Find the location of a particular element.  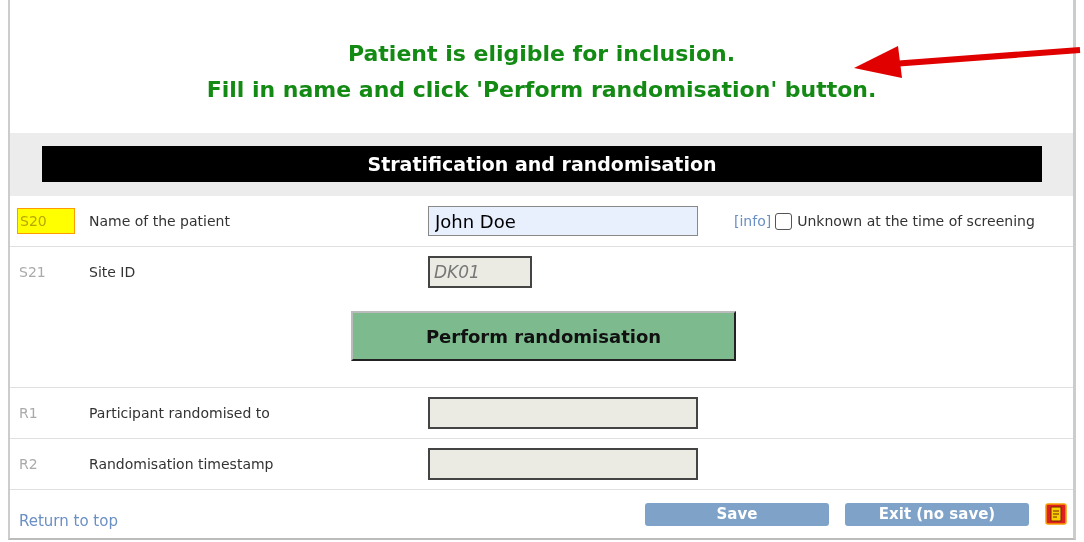

checkbox is located at coordinates (784, 221).